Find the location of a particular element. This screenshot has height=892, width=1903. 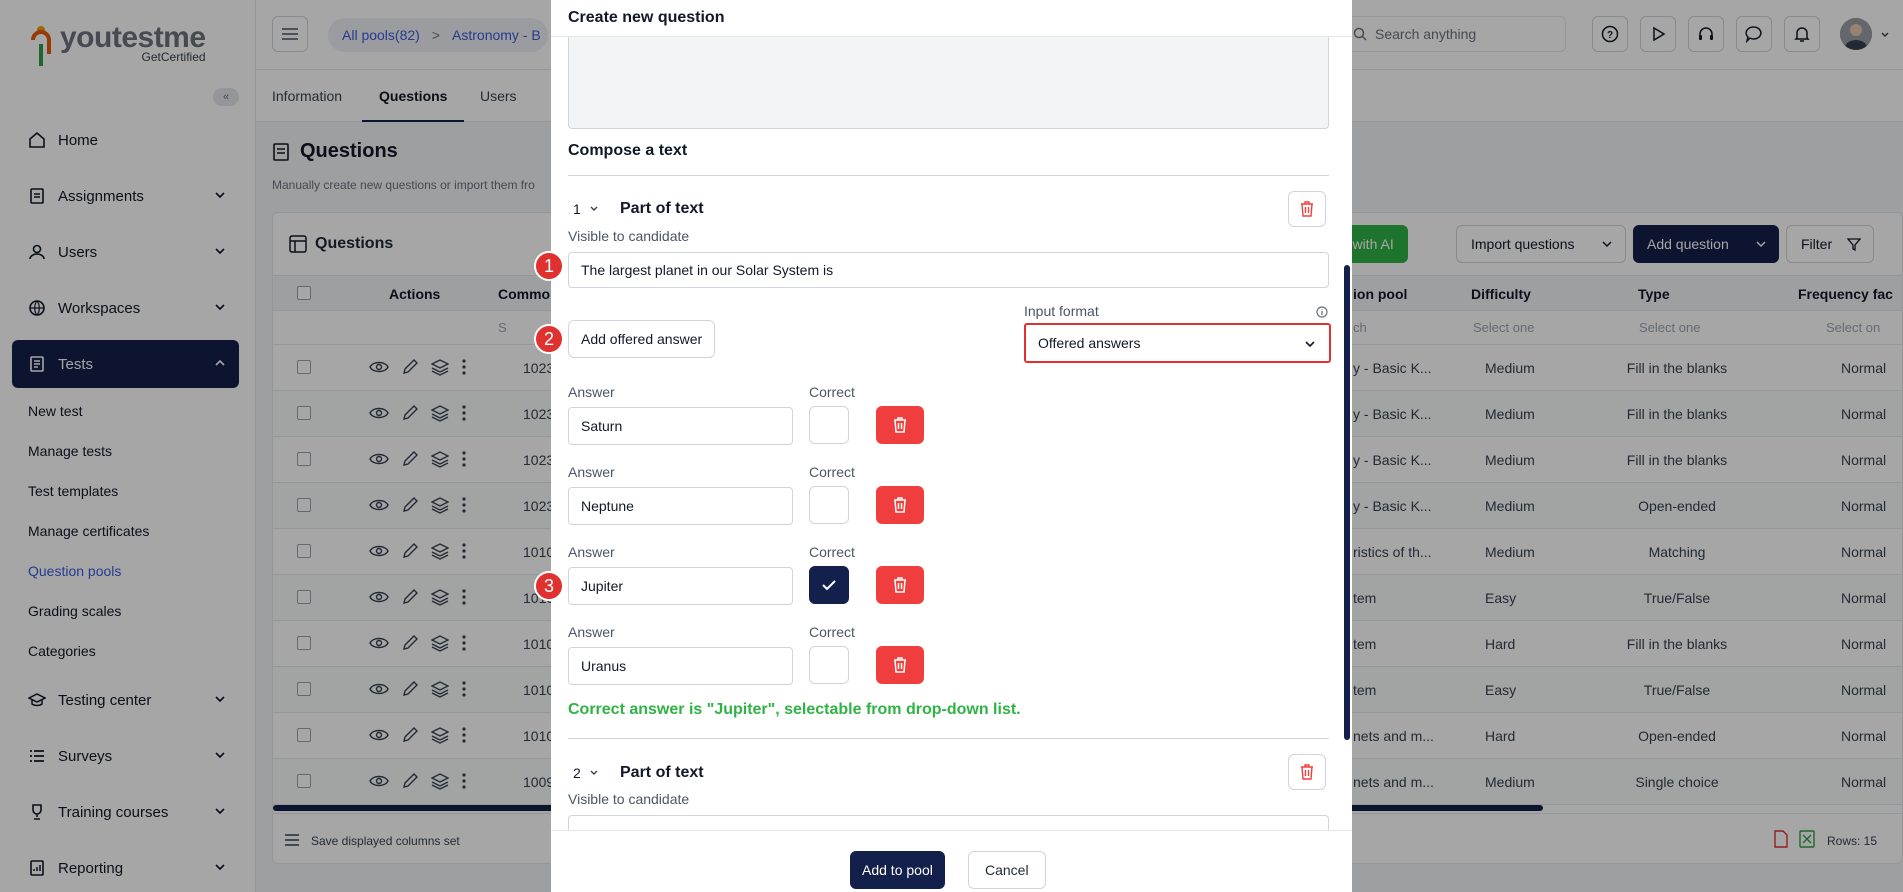

answer-input: Neptune is located at coordinates (680, 506).